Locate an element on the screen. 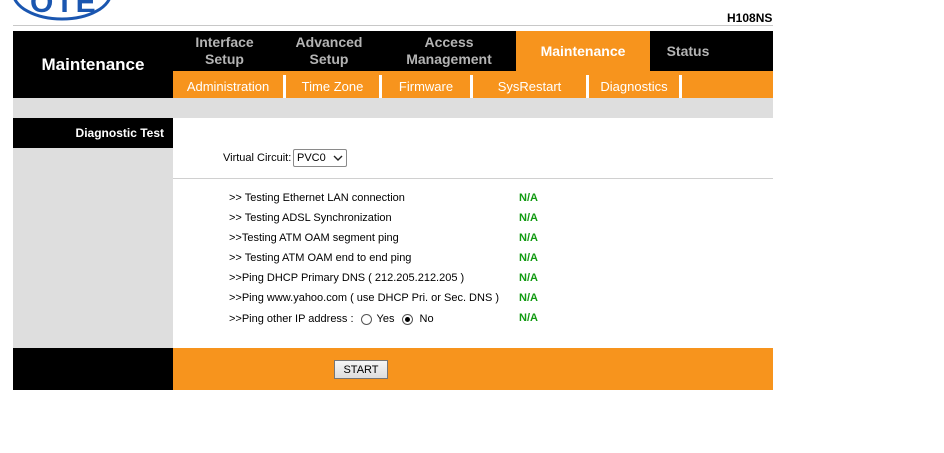 The image size is (944, 453). subtab-administration: Administration is located at coordinates (228, 86).